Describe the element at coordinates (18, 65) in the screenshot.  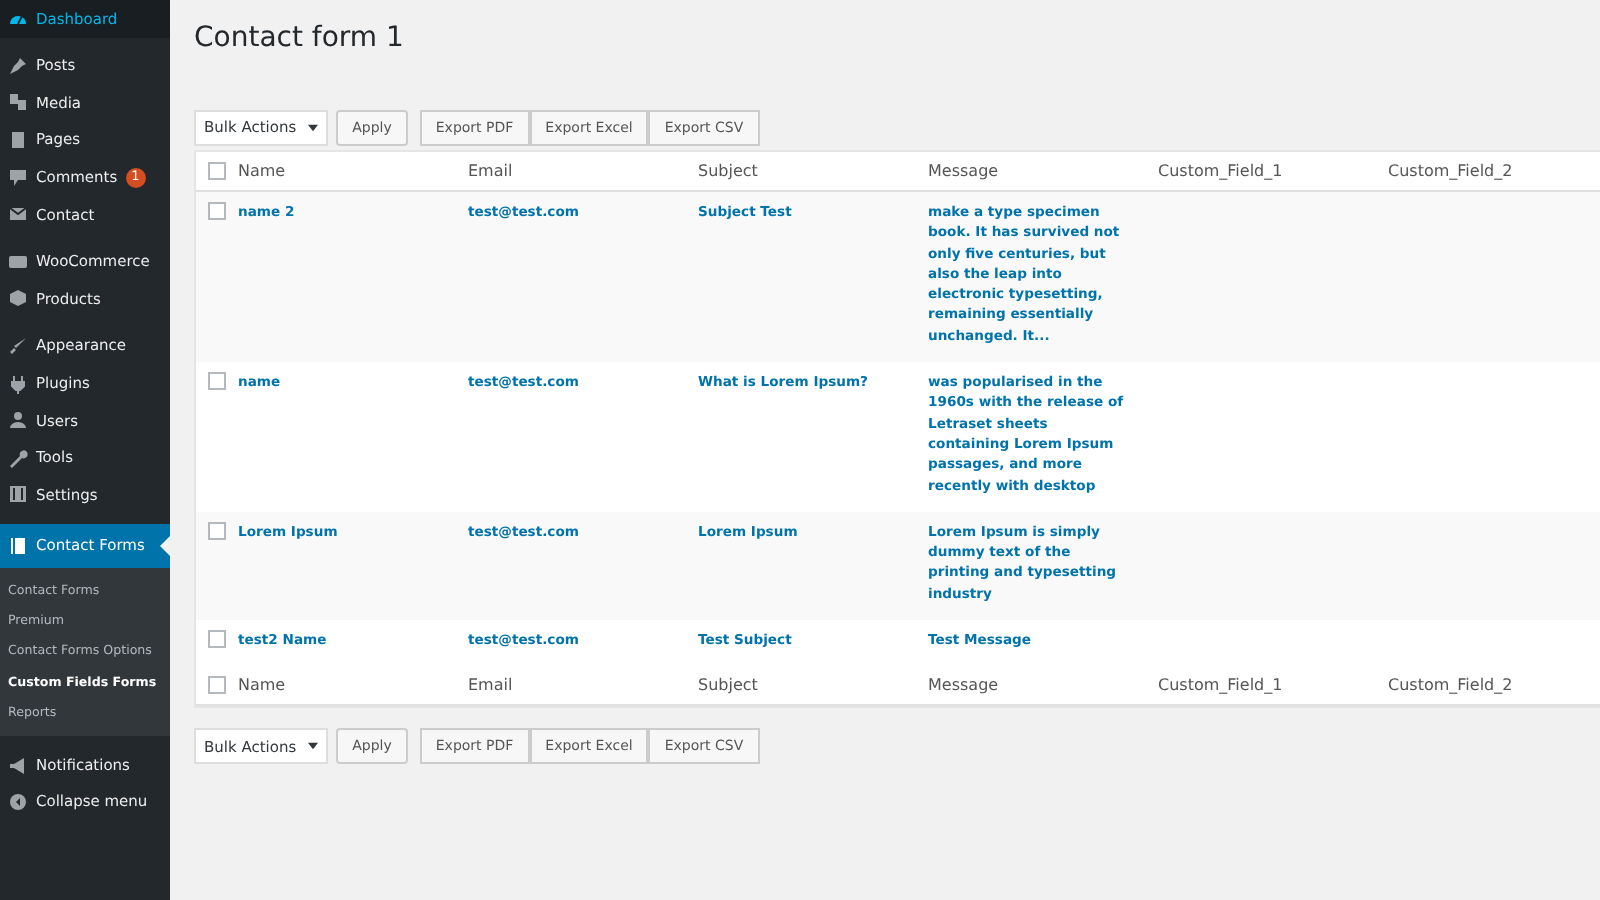
I see `pin-icon` at that location.